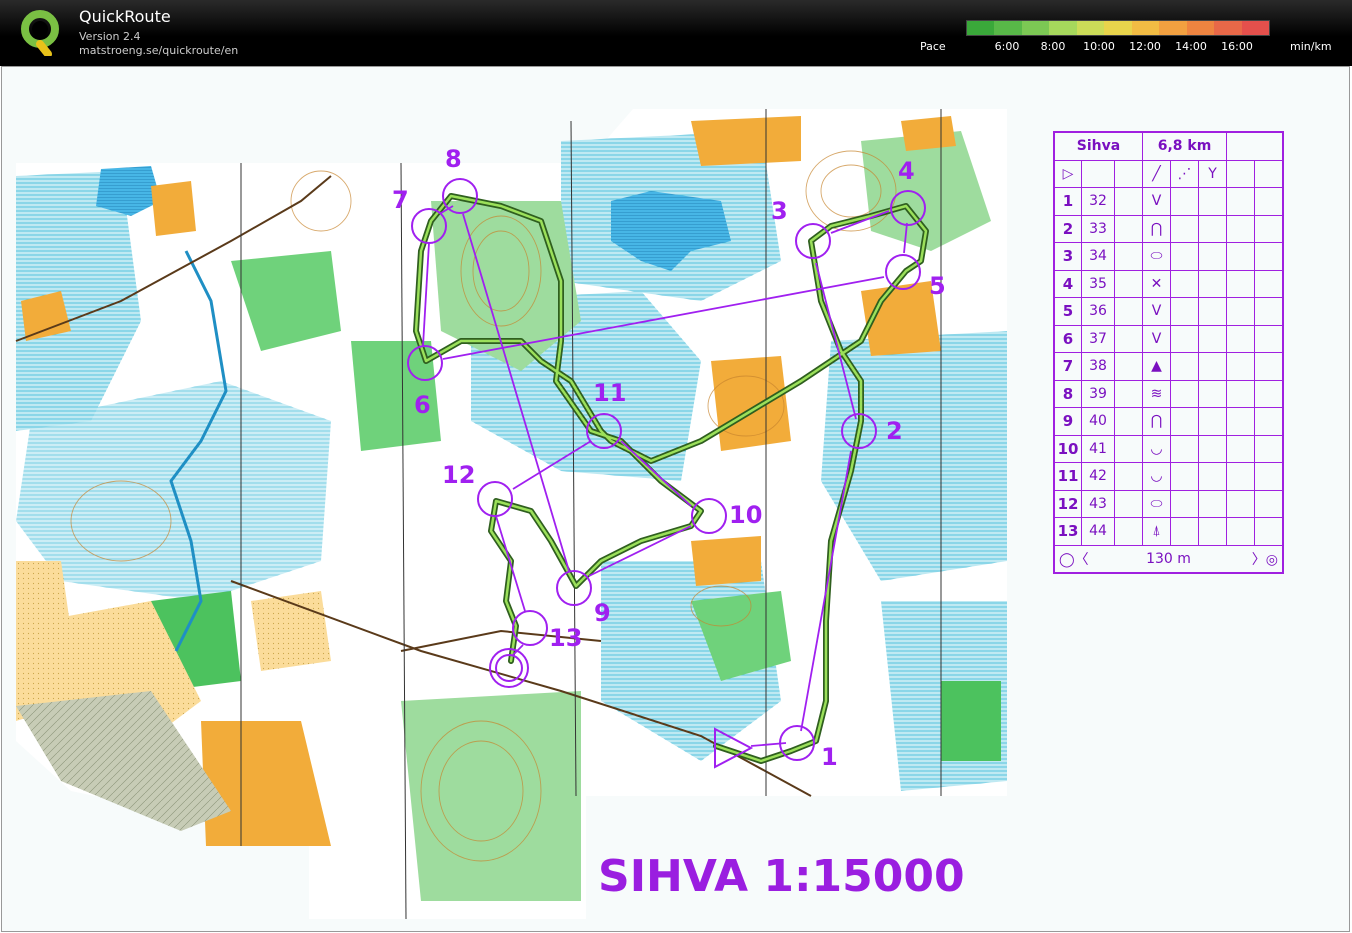 The height and width of the screenshot is (933, 1352). Describe the element at coordinates (1156, 393) in the screenshot. I see `control-feature-icon: ≋` at that location.